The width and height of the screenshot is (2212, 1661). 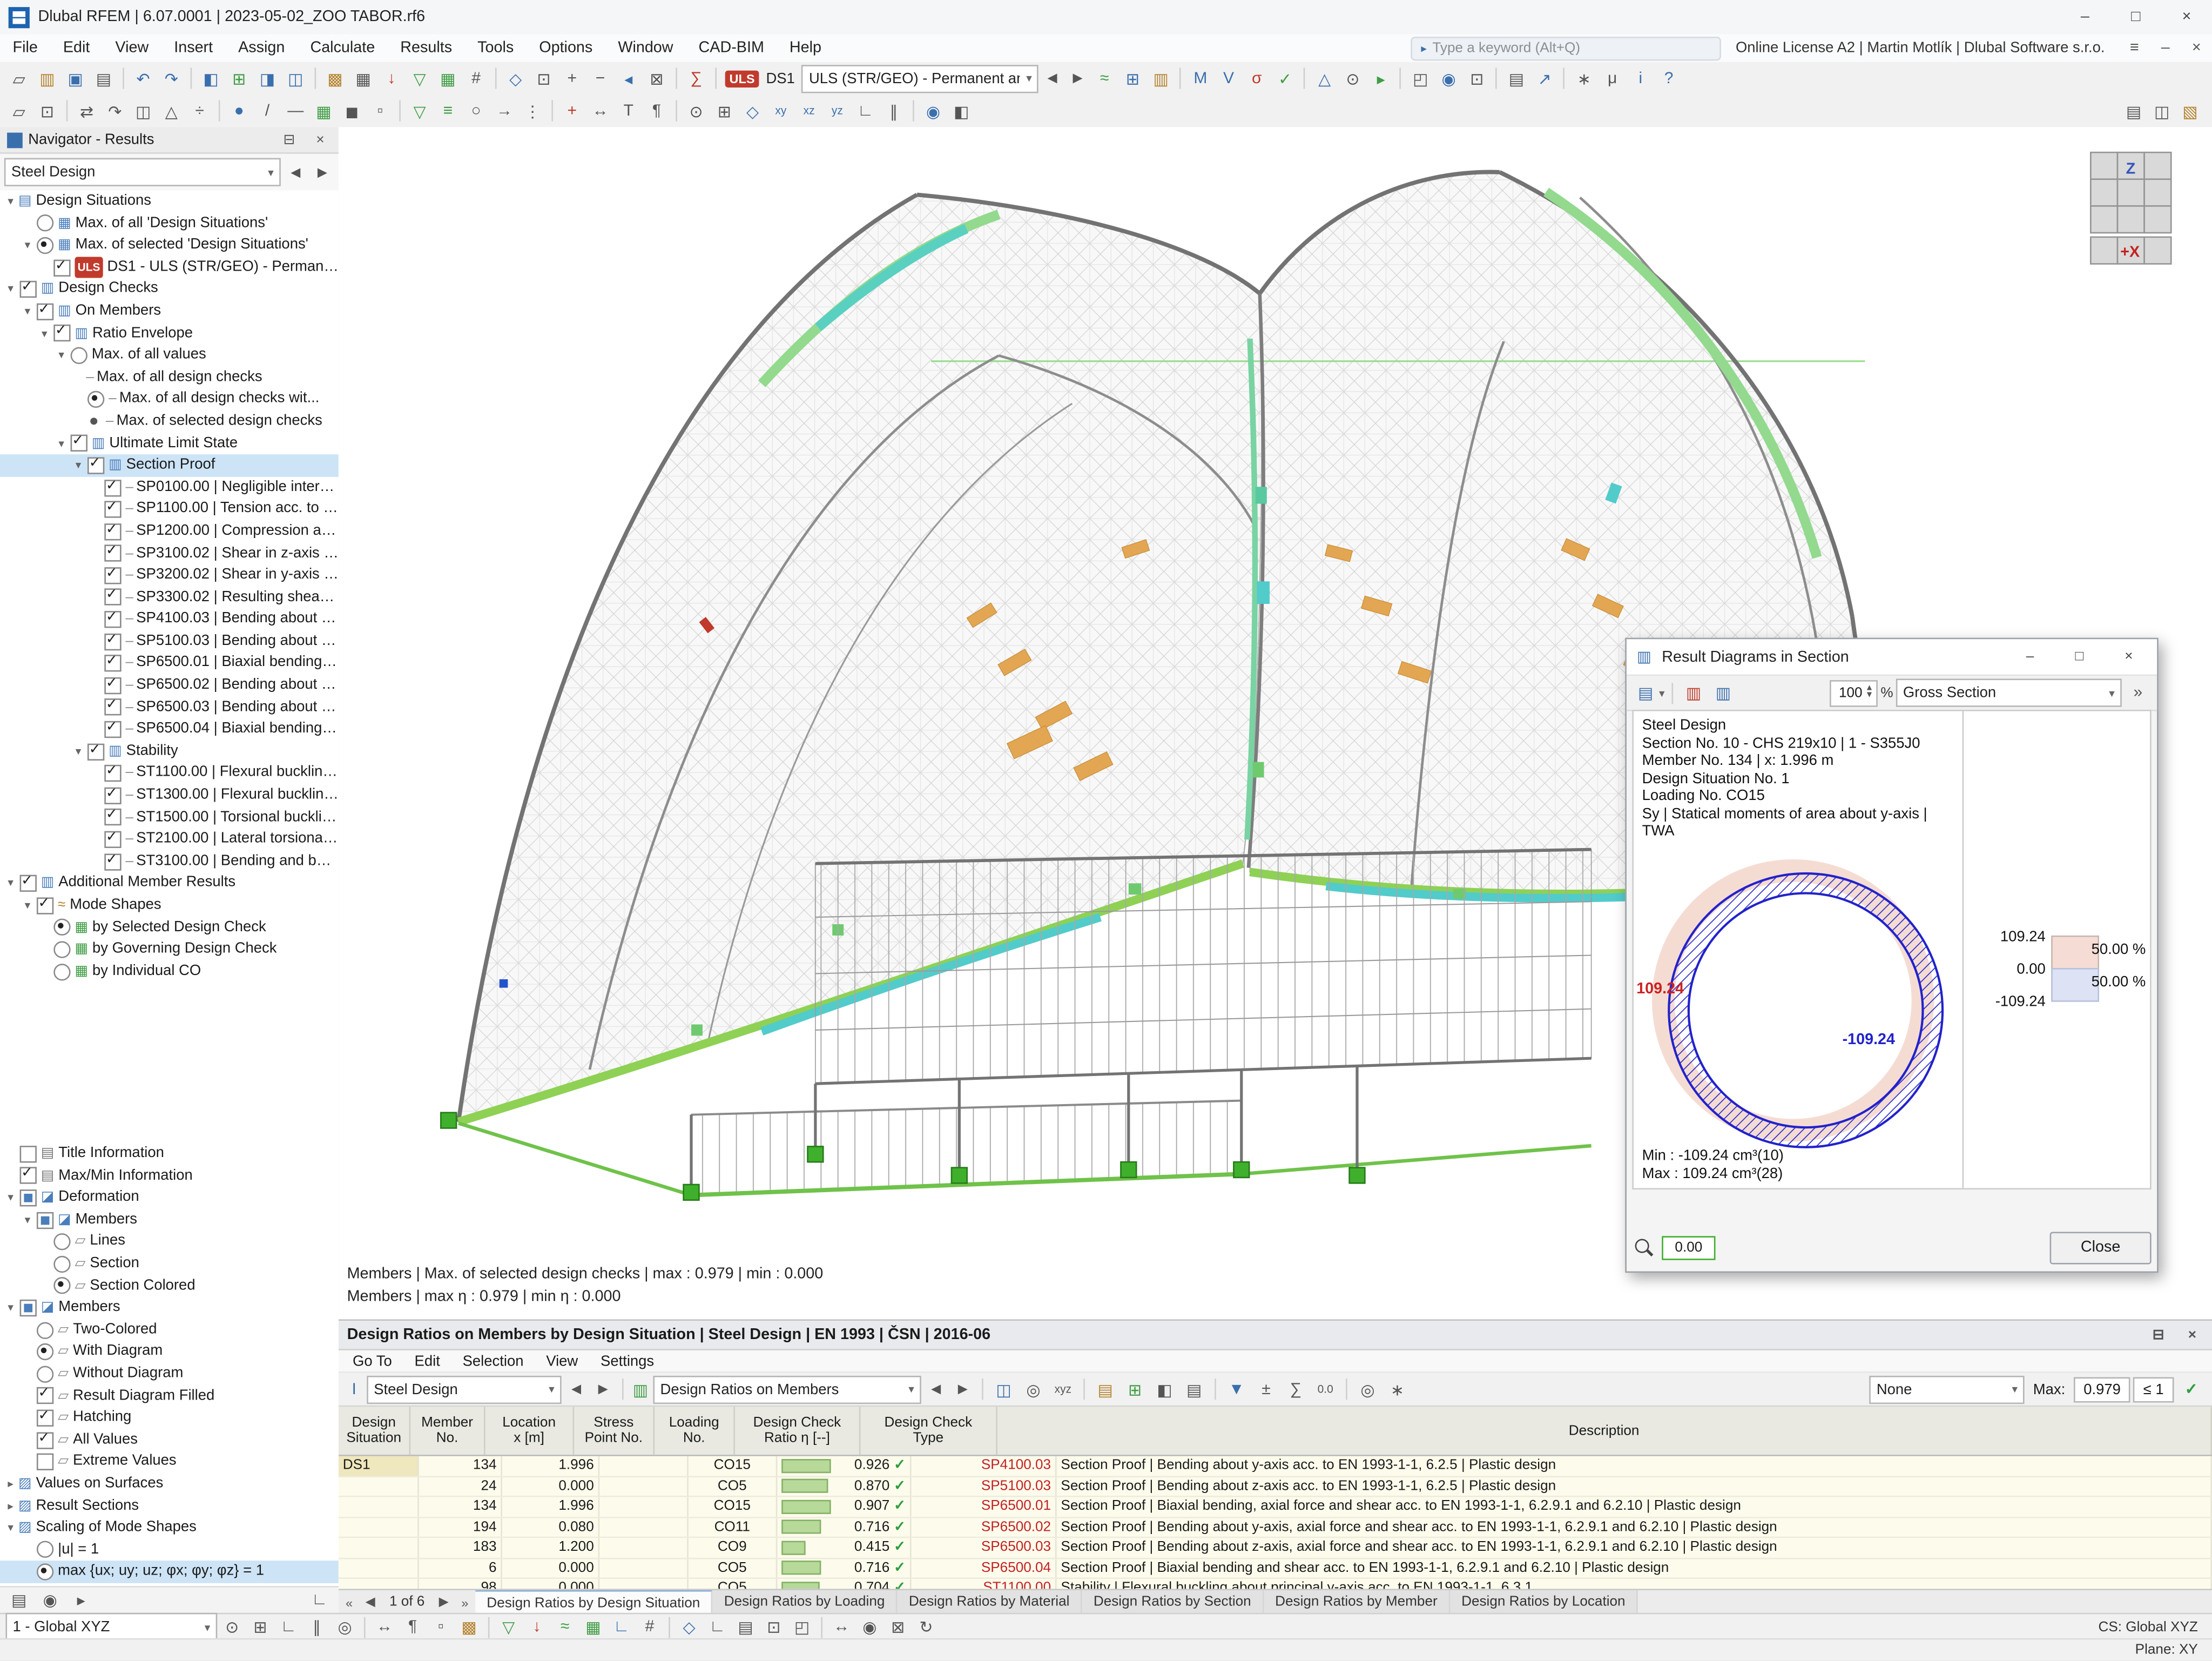 What do you see at coordinates (169, 1220) in the screenshot?
I see `tree-item: ▾ ◪ Members` at bounding box center [169, 1220].